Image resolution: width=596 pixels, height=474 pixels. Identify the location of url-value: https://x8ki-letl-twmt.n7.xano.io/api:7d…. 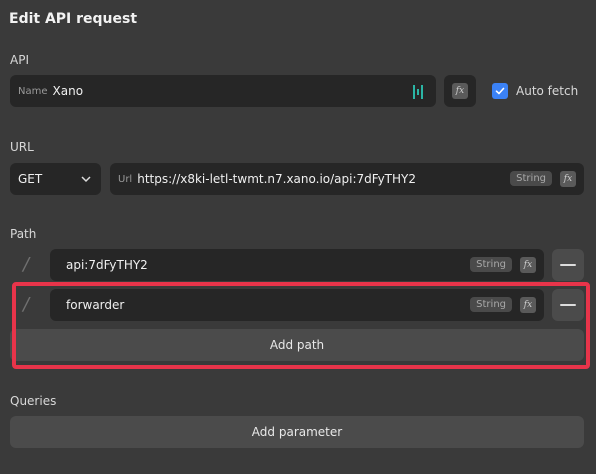
(276, 179).